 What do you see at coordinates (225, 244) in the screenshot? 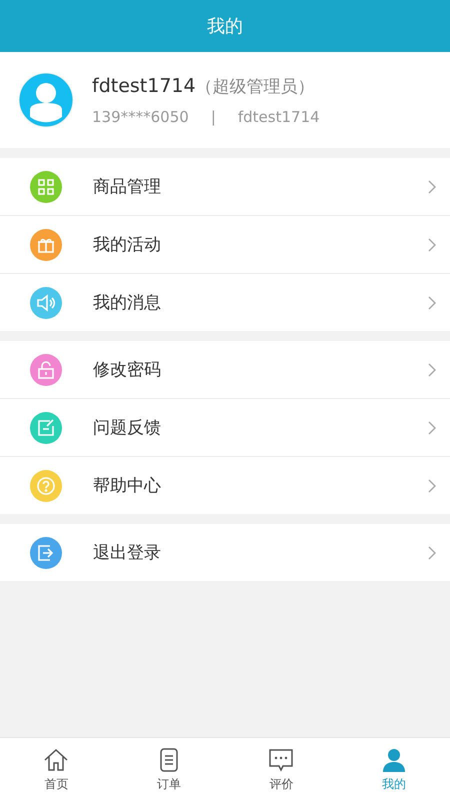
I see `menu-item: 我的活动` at bounding box center [225, 244].